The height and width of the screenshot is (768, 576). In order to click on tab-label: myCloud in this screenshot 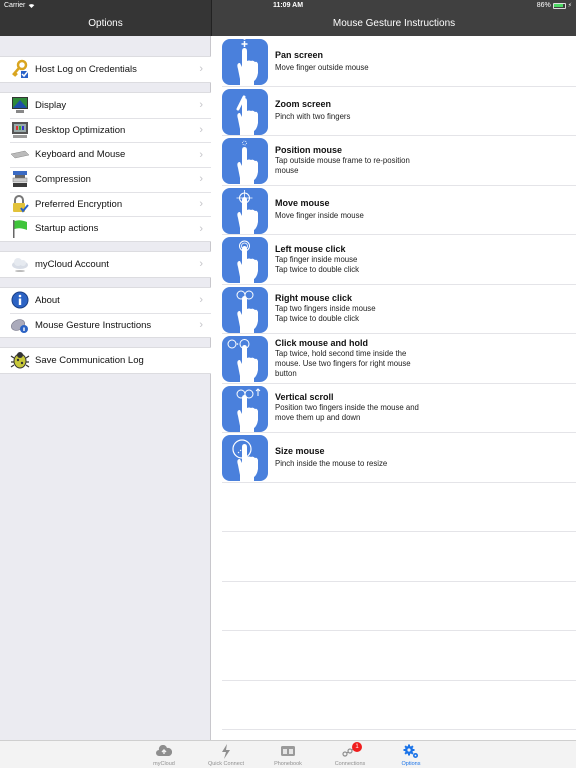, I will do `click(164, 764)`.